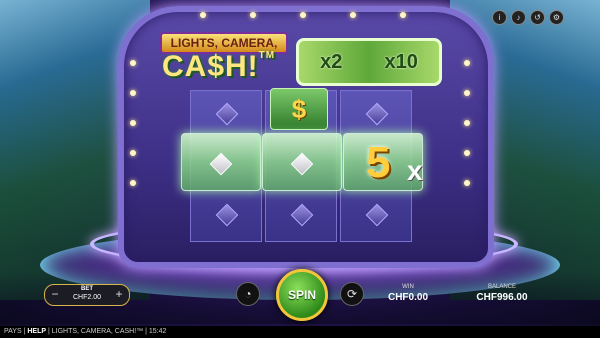 This screenshot has width=600, height=338. I want to click on help-link: HELP, so click(36, 331).